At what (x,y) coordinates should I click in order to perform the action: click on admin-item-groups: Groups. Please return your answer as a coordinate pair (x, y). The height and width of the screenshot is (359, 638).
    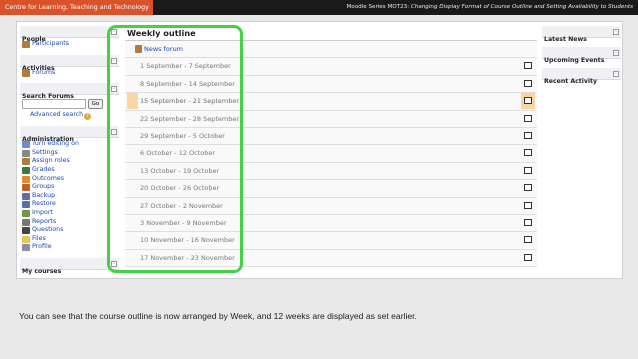
    Looking at the image, I should click on (70, 187).